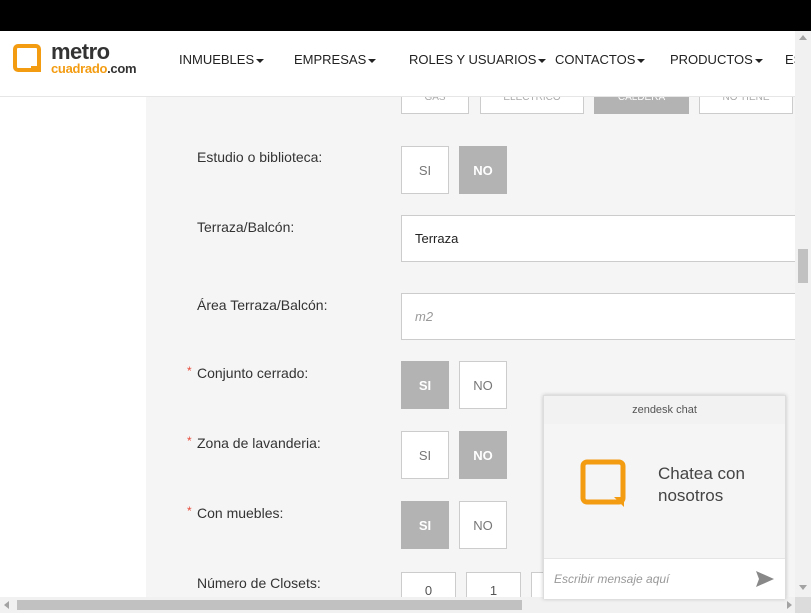 The width and height of the screenshot is (811, 613). What do you see at coordinates (664, 410) in the screenshot?
I see `chat-header: zendesk chat` at bounding box center [664, 410].